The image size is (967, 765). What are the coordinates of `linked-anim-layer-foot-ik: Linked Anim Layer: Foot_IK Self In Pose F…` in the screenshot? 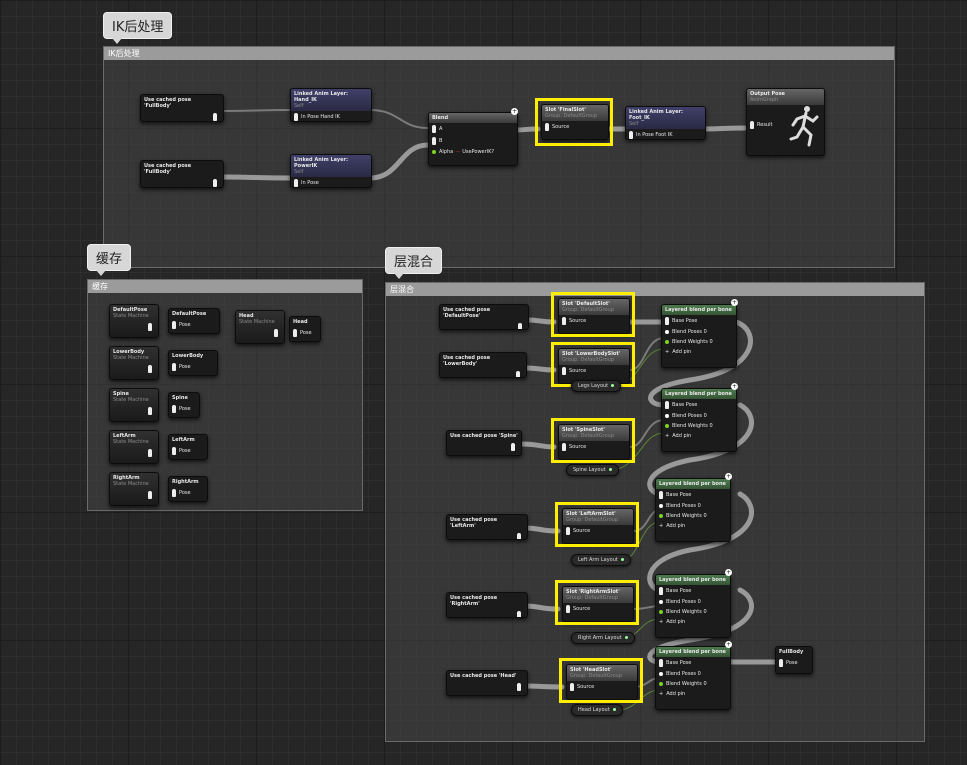 It's located at (665, 123).